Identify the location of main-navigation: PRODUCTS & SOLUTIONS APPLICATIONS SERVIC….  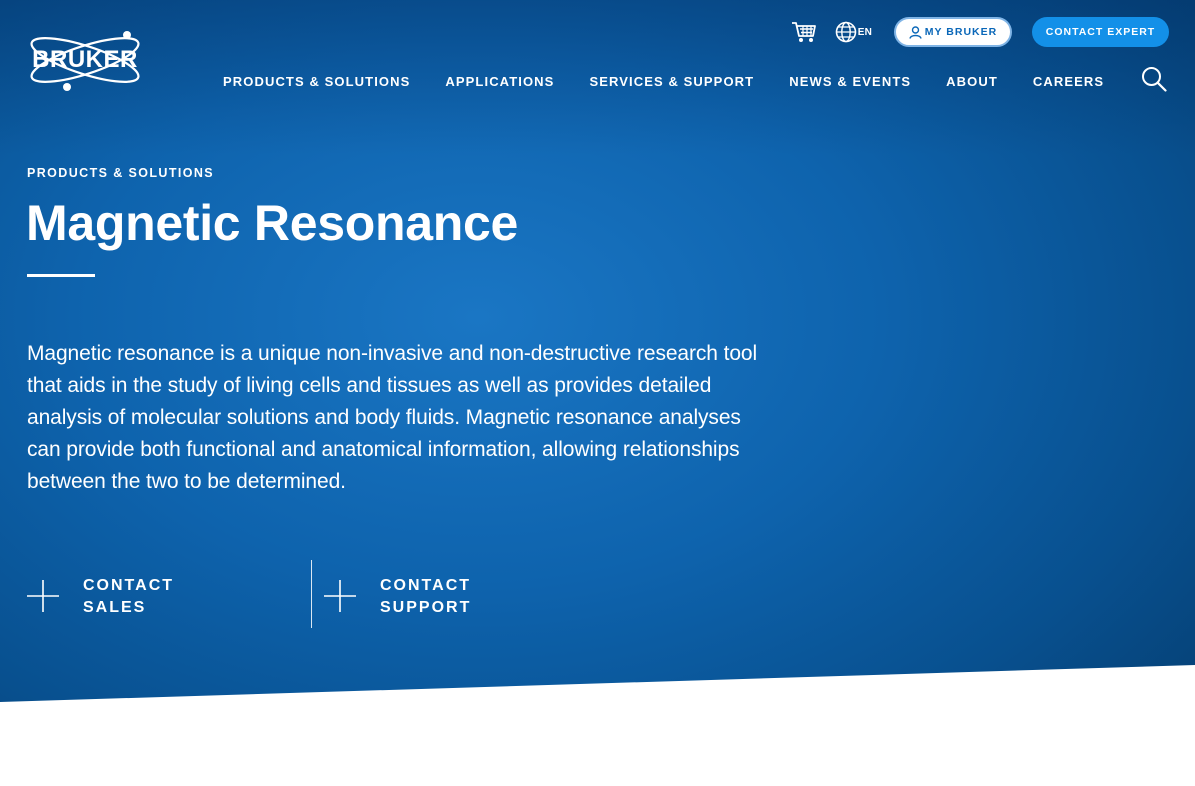
(681, 82).